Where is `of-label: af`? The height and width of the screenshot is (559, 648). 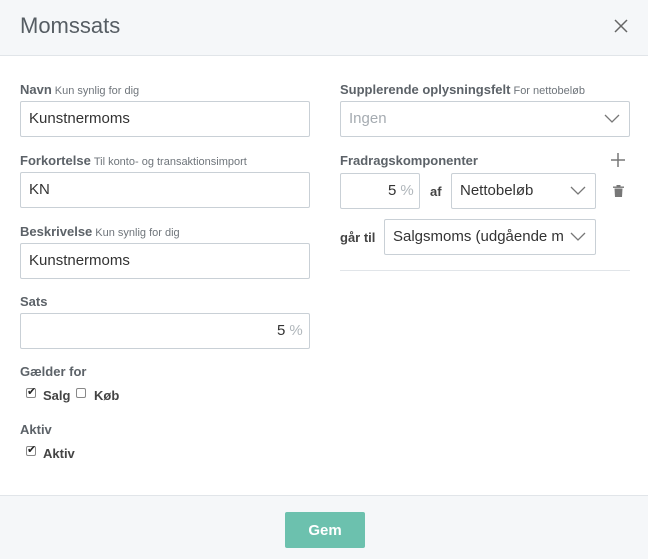
of-label: af is located at coordinates (436, 191).